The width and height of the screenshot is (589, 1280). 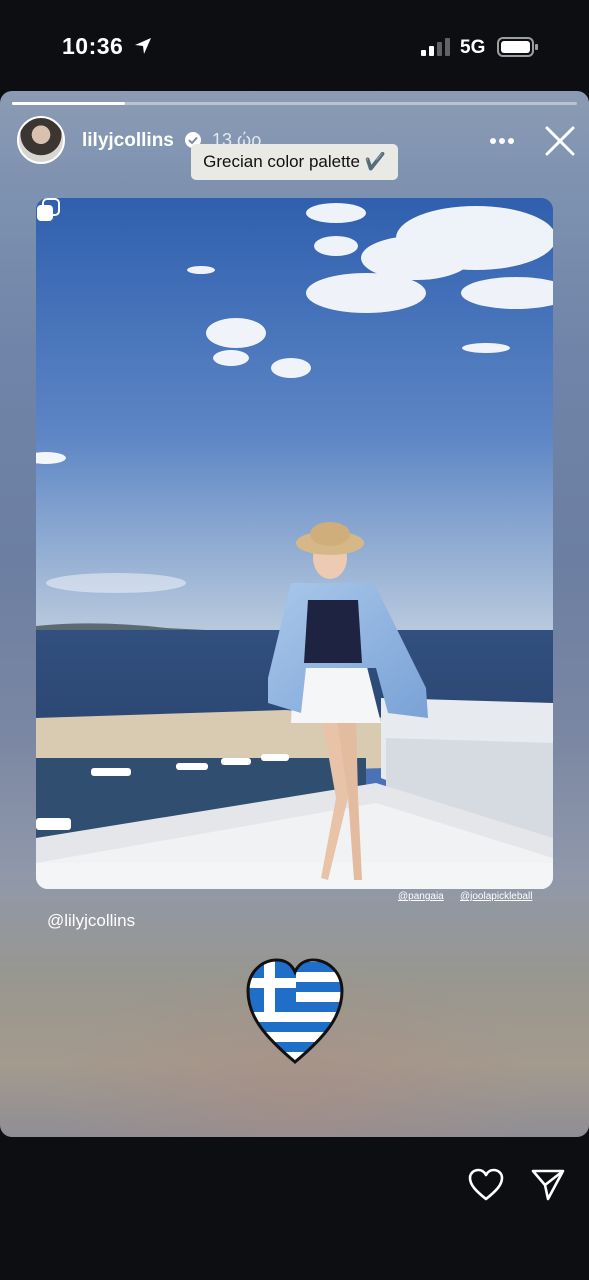 What do you see at coordinates (128, 141) in the screenshot?
I see `story-username: lilyjcollins` at bounding box center [128, 141].